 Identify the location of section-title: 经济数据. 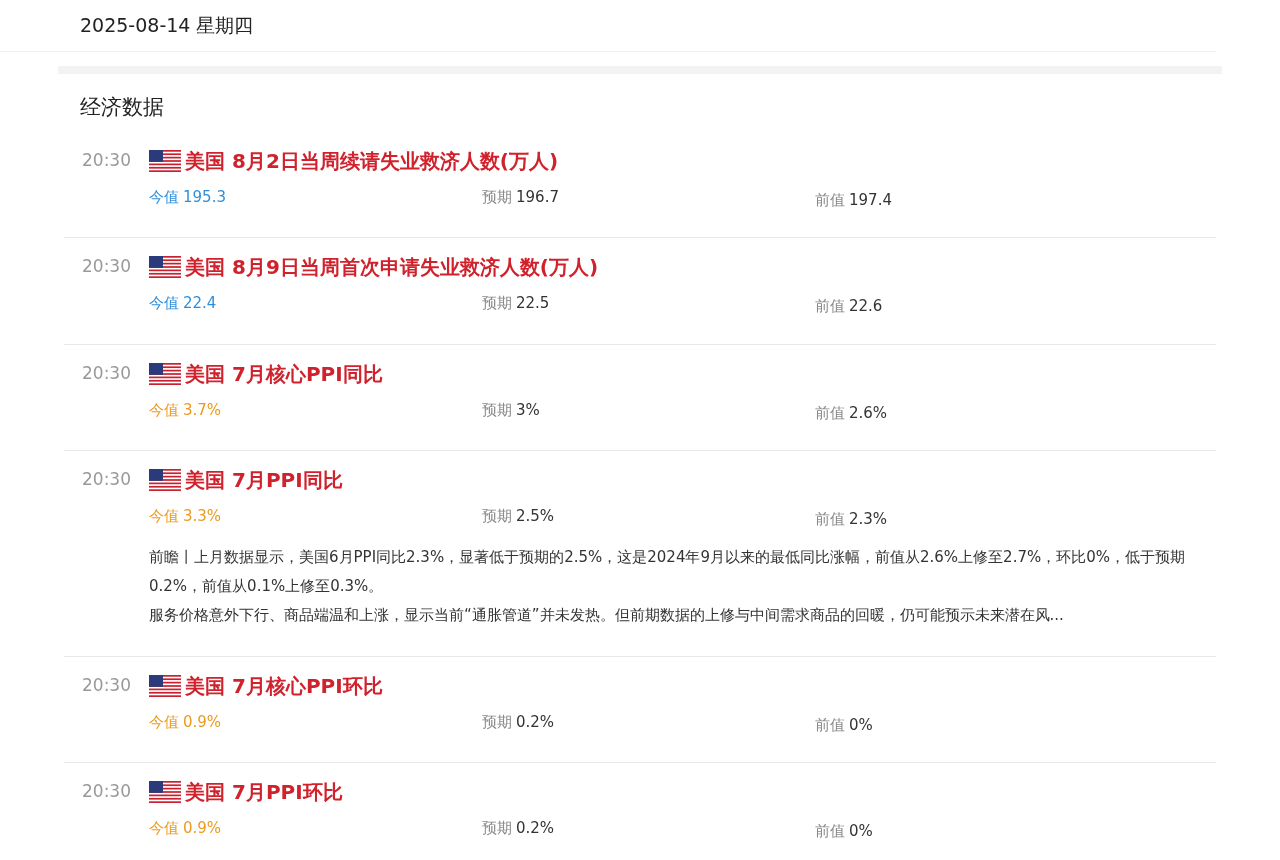
(122, 107).